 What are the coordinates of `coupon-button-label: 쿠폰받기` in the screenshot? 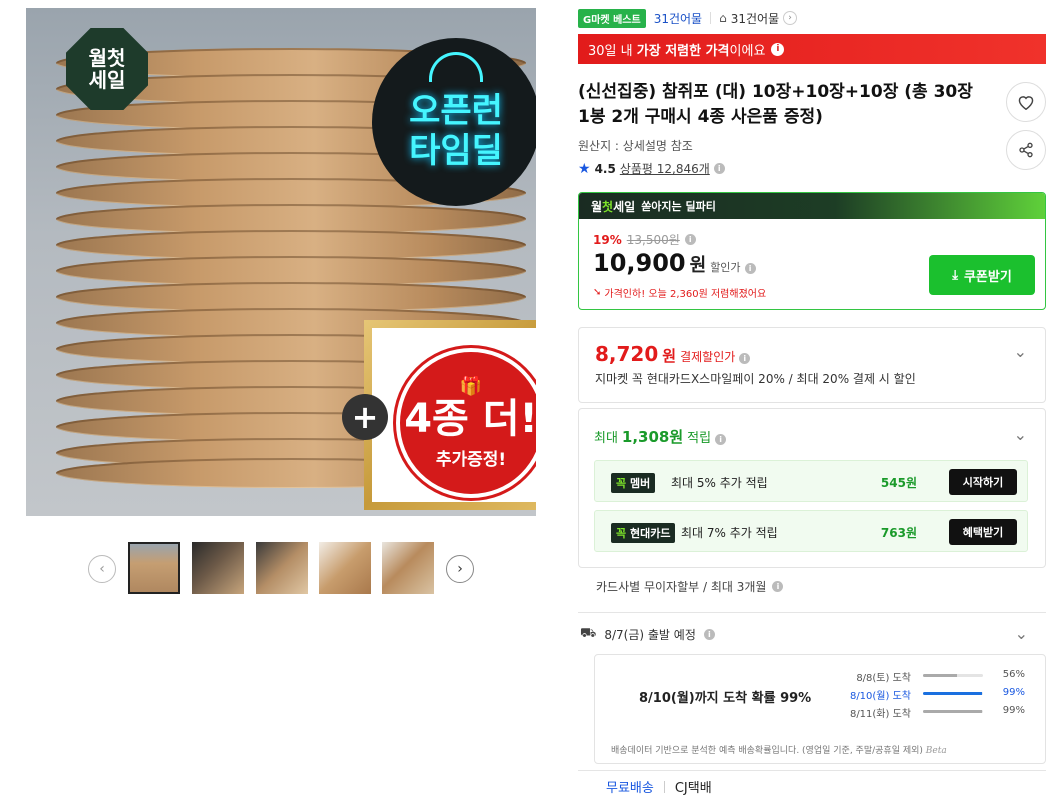 It's located at (987, 277).